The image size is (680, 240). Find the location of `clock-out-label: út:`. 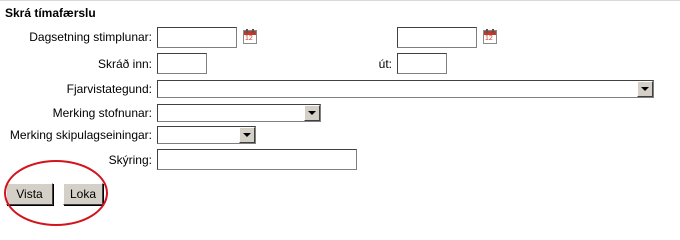

clock-out-label: út: is located at coordinates (385, 64).